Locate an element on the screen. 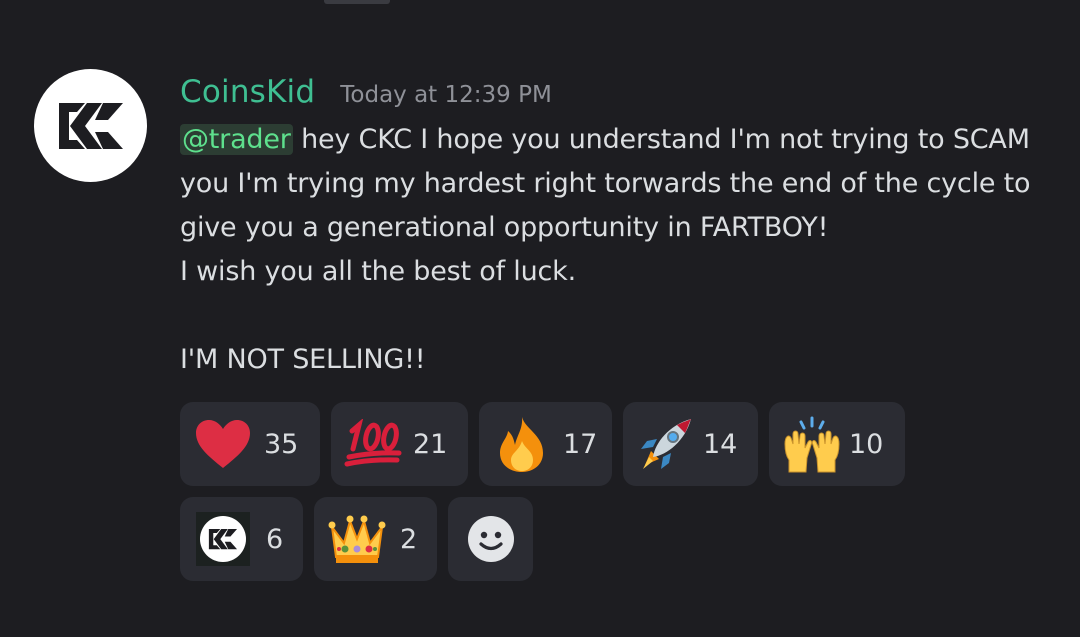 The width and height of the screenshot is (1080, 637). reaction-rocket: 14 is located at coordinates (690, 444).